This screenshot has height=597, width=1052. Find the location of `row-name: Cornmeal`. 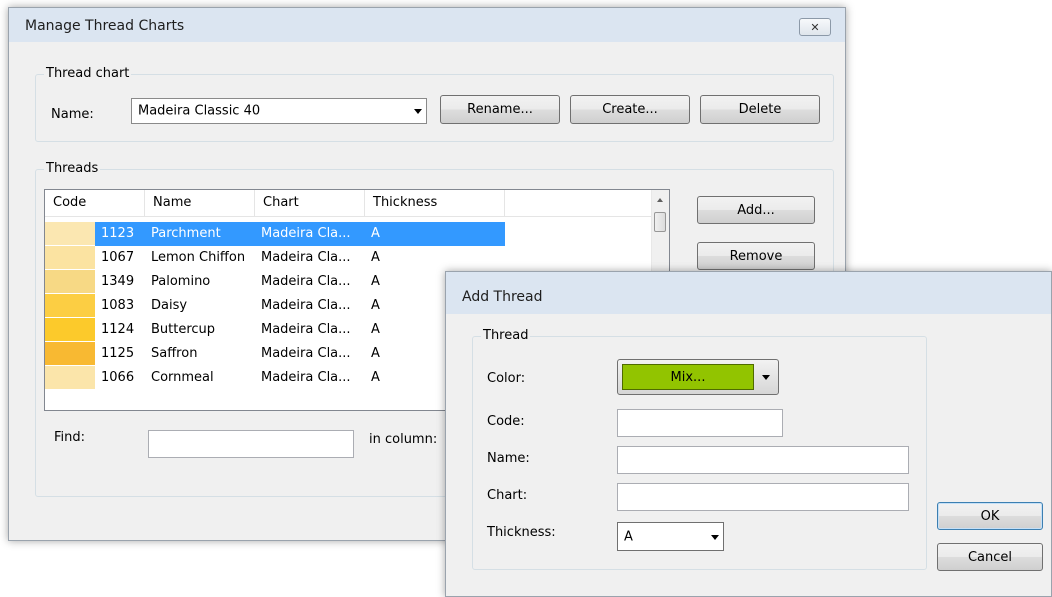

row-name: Cornmeal is located at coordinates (182, 377).